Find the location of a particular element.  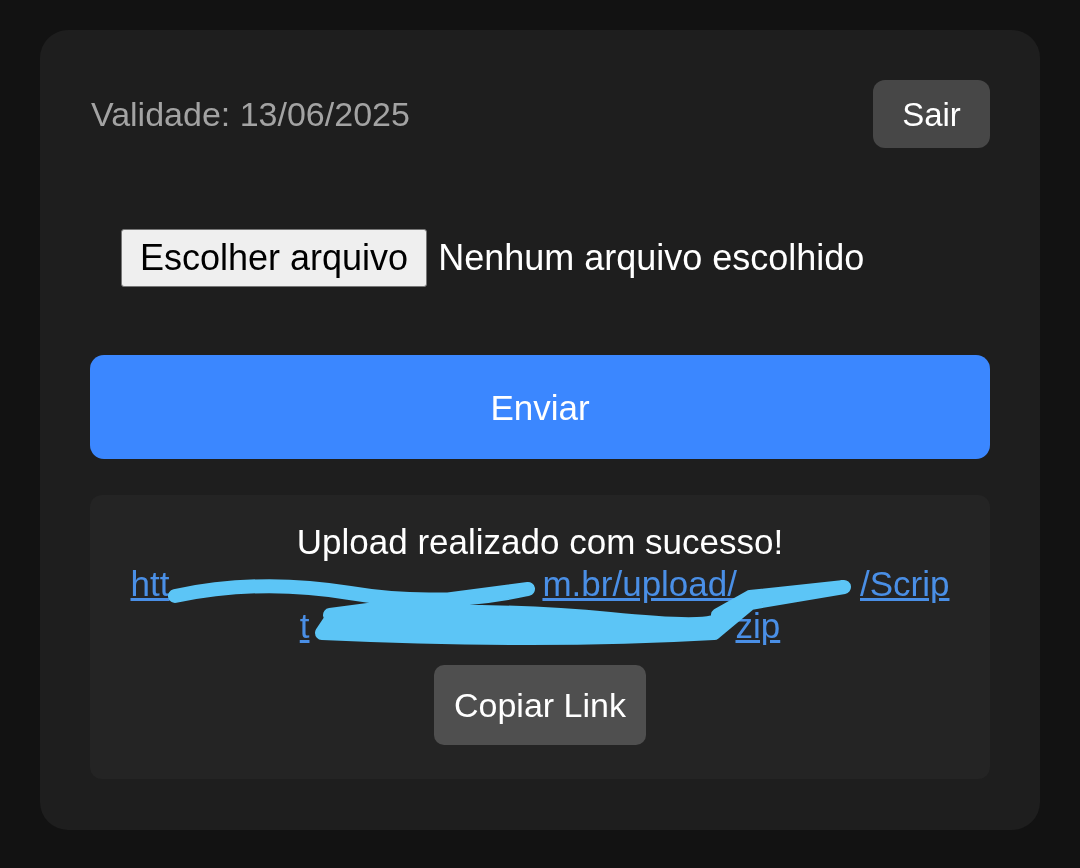

link-text: m.br/upload/ is located at coordinates (639, 584).